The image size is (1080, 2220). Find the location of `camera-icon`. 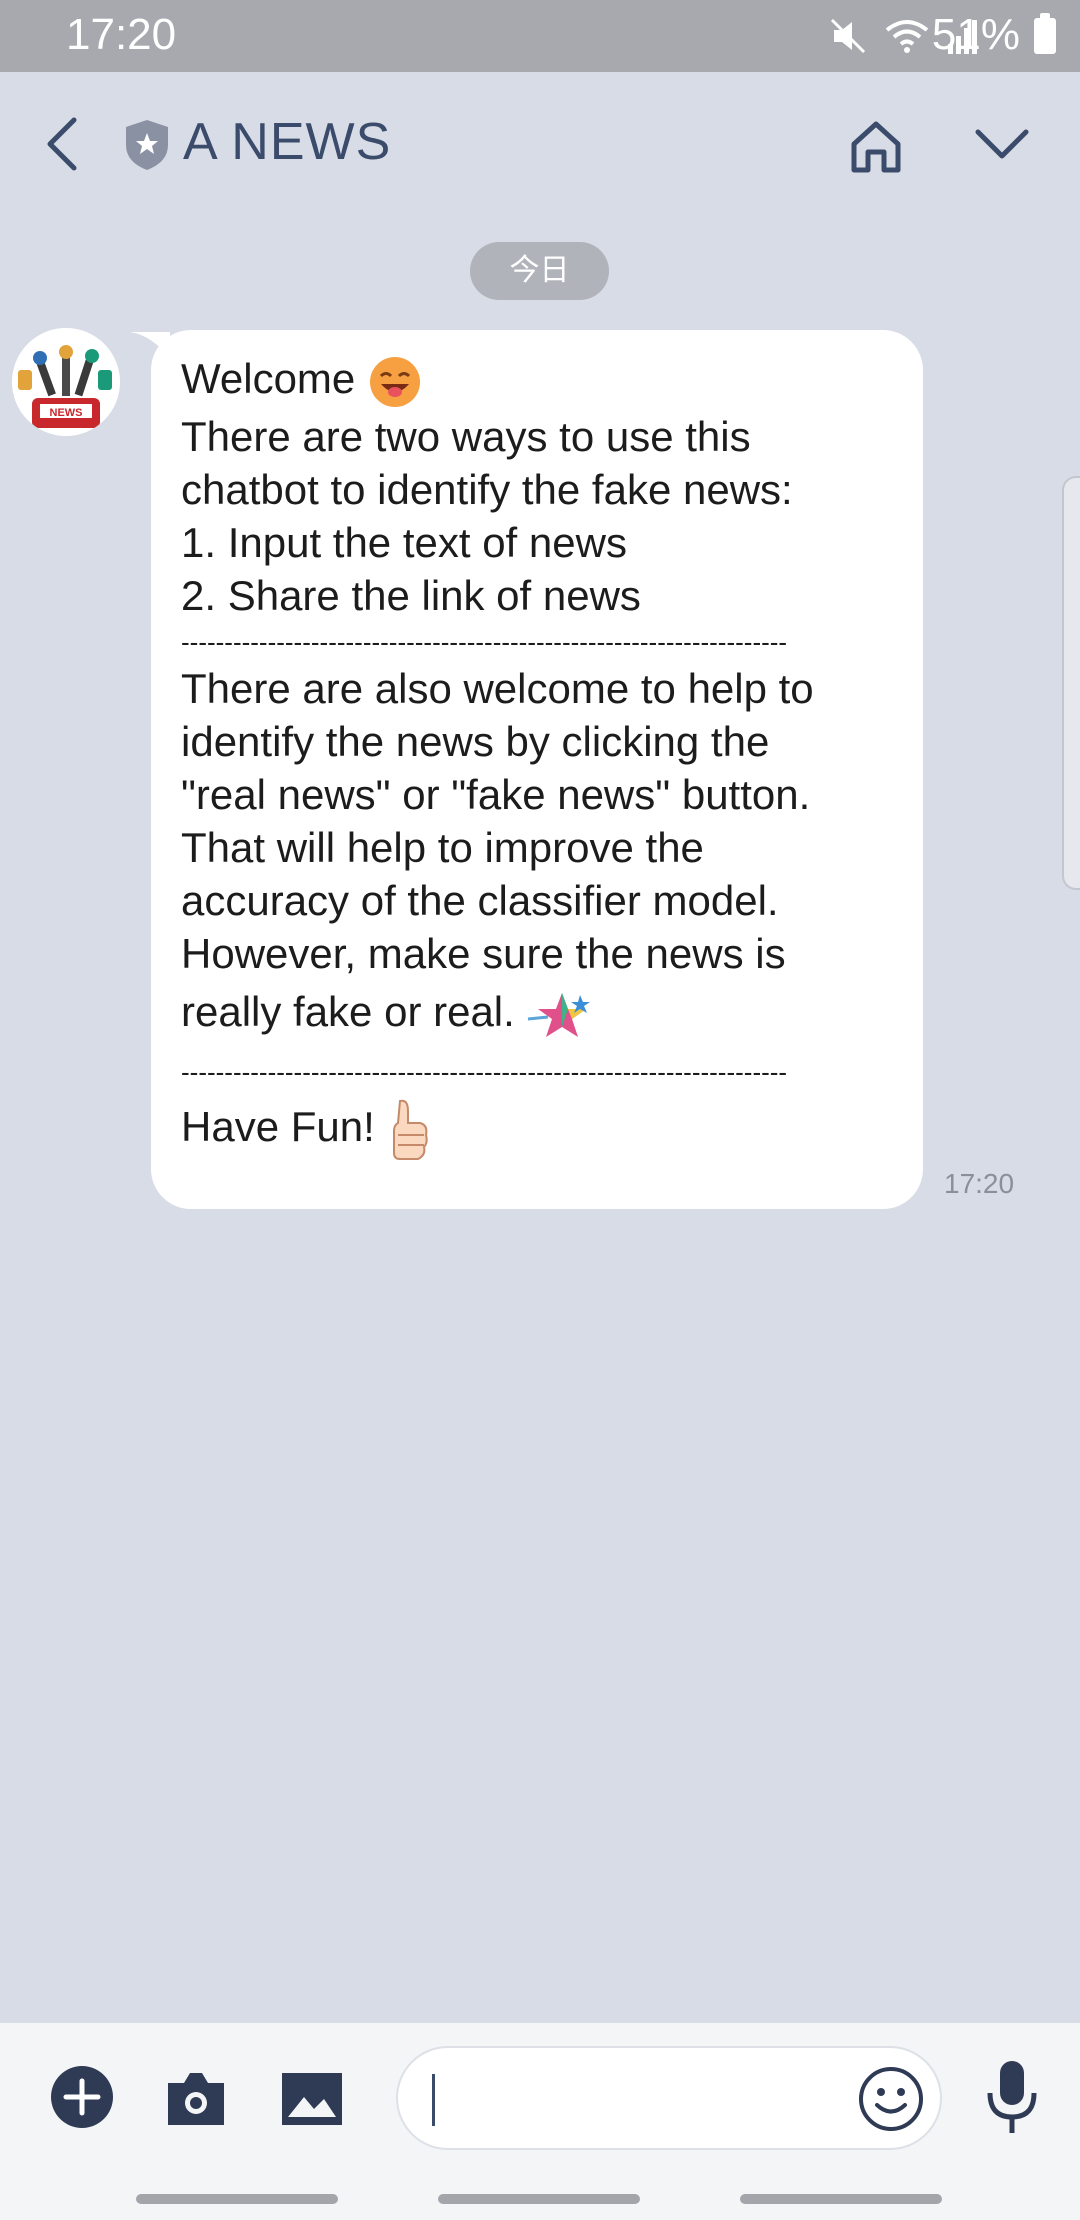

camera-icon is located at coordinates (196, 2099).